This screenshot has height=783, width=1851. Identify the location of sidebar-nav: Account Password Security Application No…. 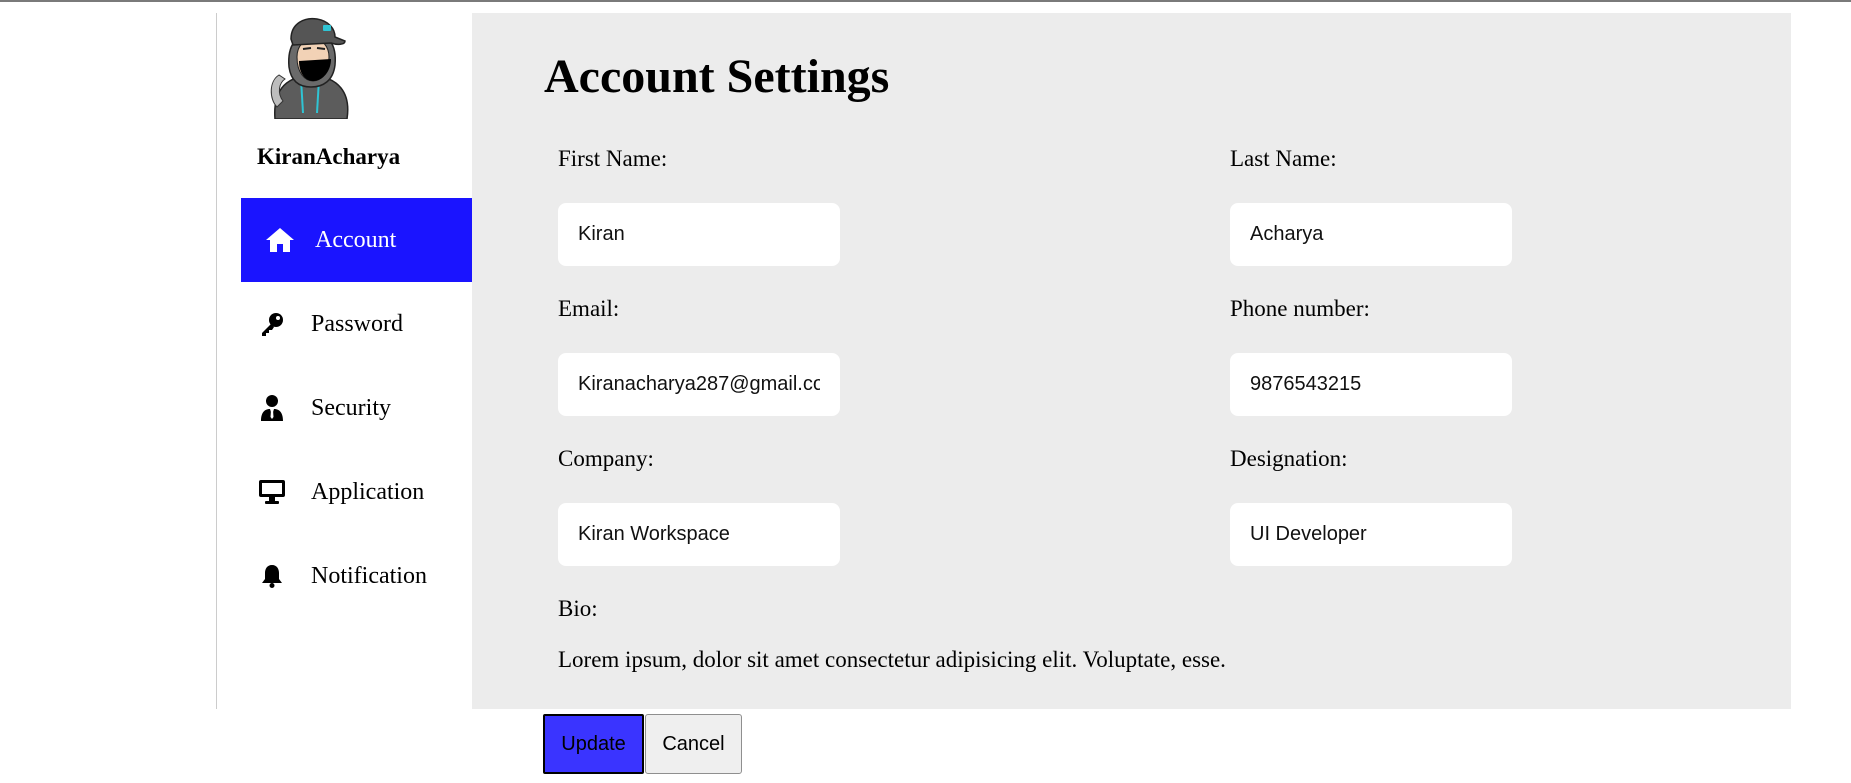
(357, 408).